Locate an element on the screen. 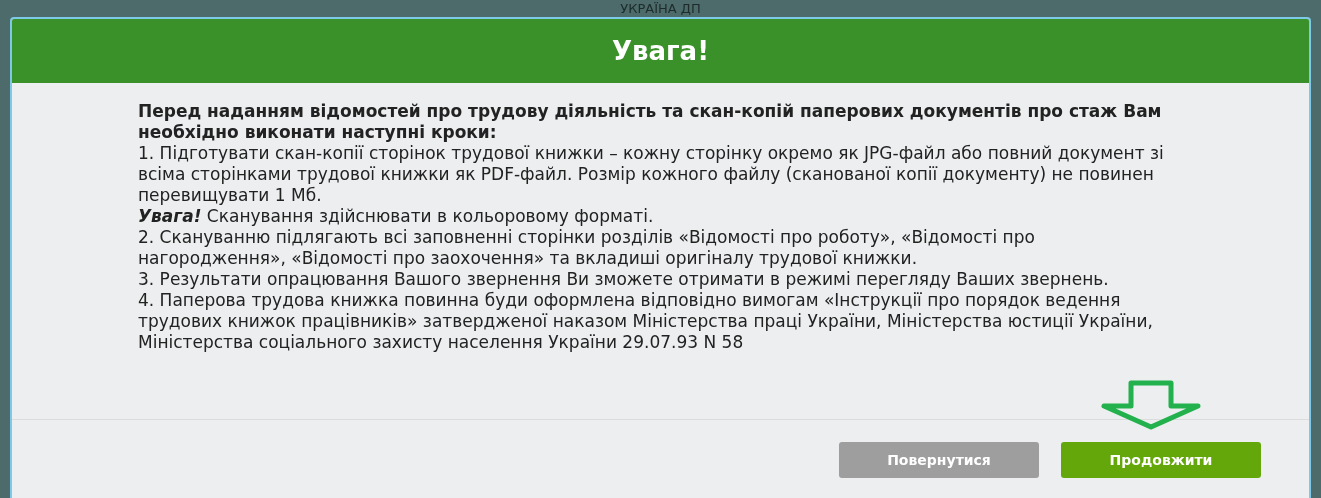 This screenshot has height=498, width=1321. step-text: 4. Паперова трудова книжка повинна буди оформлена відповідно вимогам «Інструкції про порядок ведення трудових книжок працівників» затвердженої наказом Міністерства праці України, Міністерства юстиції України, Міністерства соціального захисту населення України 29.07.93 N 58 is located at coordinates (646, 321).